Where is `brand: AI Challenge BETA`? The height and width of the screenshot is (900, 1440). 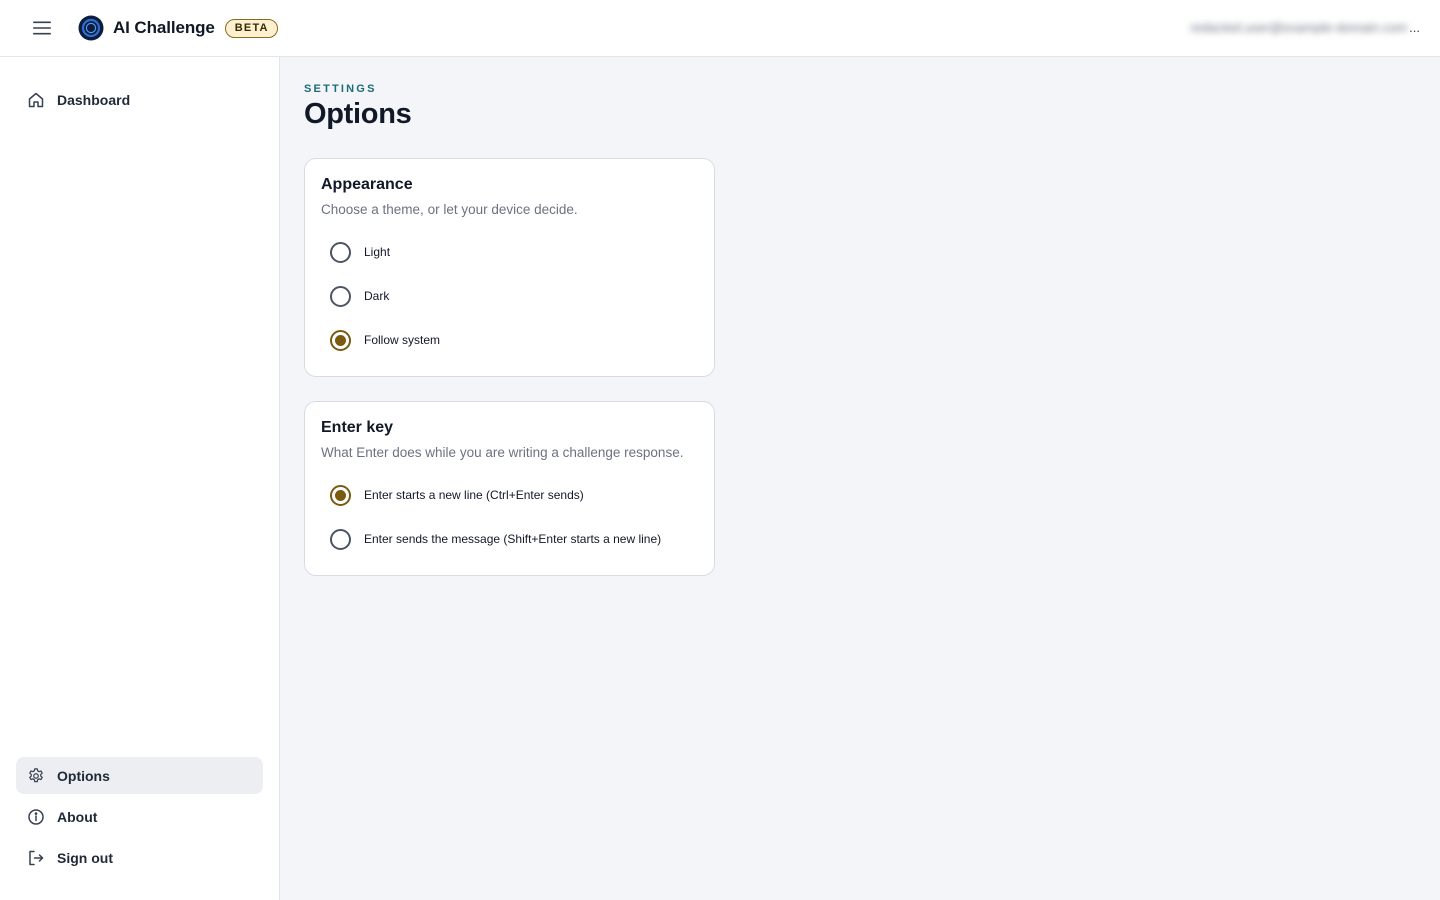
brand: AI Challenge BETA is located at coordinates (178, 28).